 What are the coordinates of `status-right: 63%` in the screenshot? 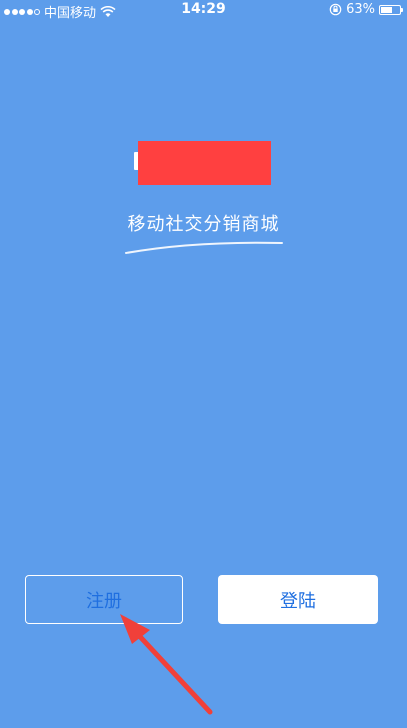 It's located at (366, 9).